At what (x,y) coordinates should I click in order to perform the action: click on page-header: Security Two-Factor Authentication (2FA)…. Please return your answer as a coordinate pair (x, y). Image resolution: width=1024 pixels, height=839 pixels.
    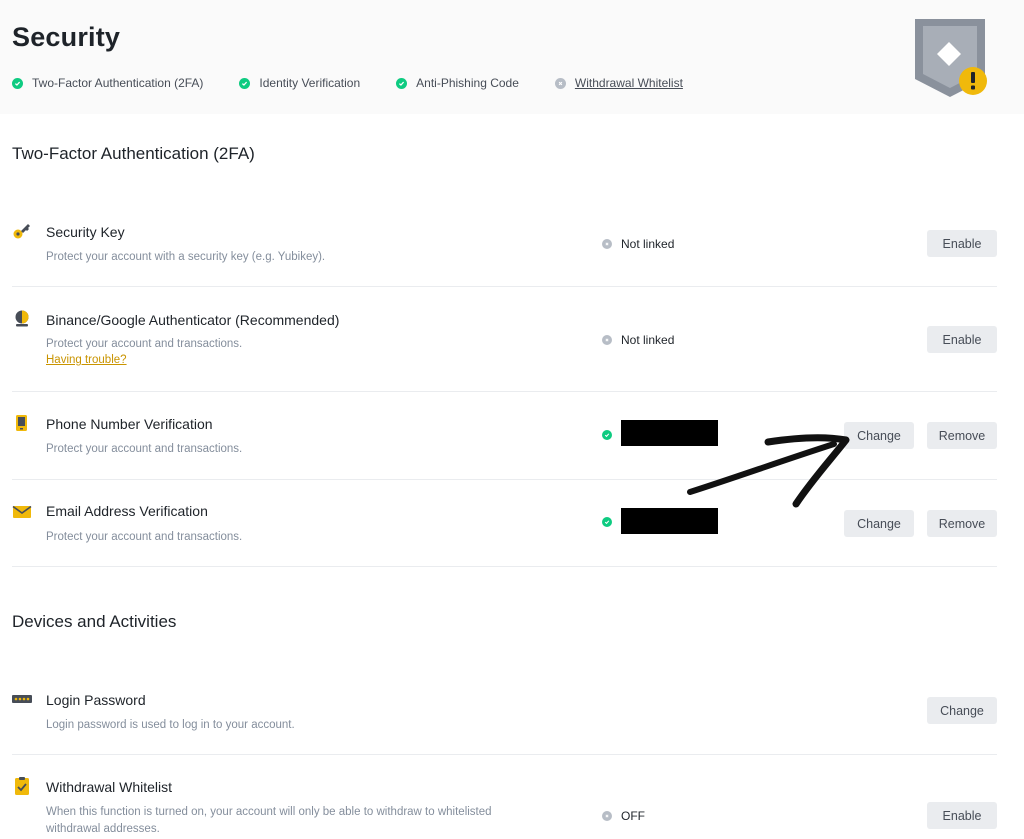
    Looking at the image, I should click on (512, 57).